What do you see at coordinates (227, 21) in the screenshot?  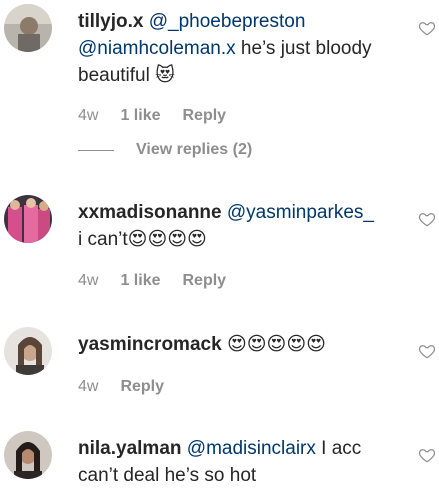 I see `mention: @_phoebepreston` at bounding box center [227, 21].